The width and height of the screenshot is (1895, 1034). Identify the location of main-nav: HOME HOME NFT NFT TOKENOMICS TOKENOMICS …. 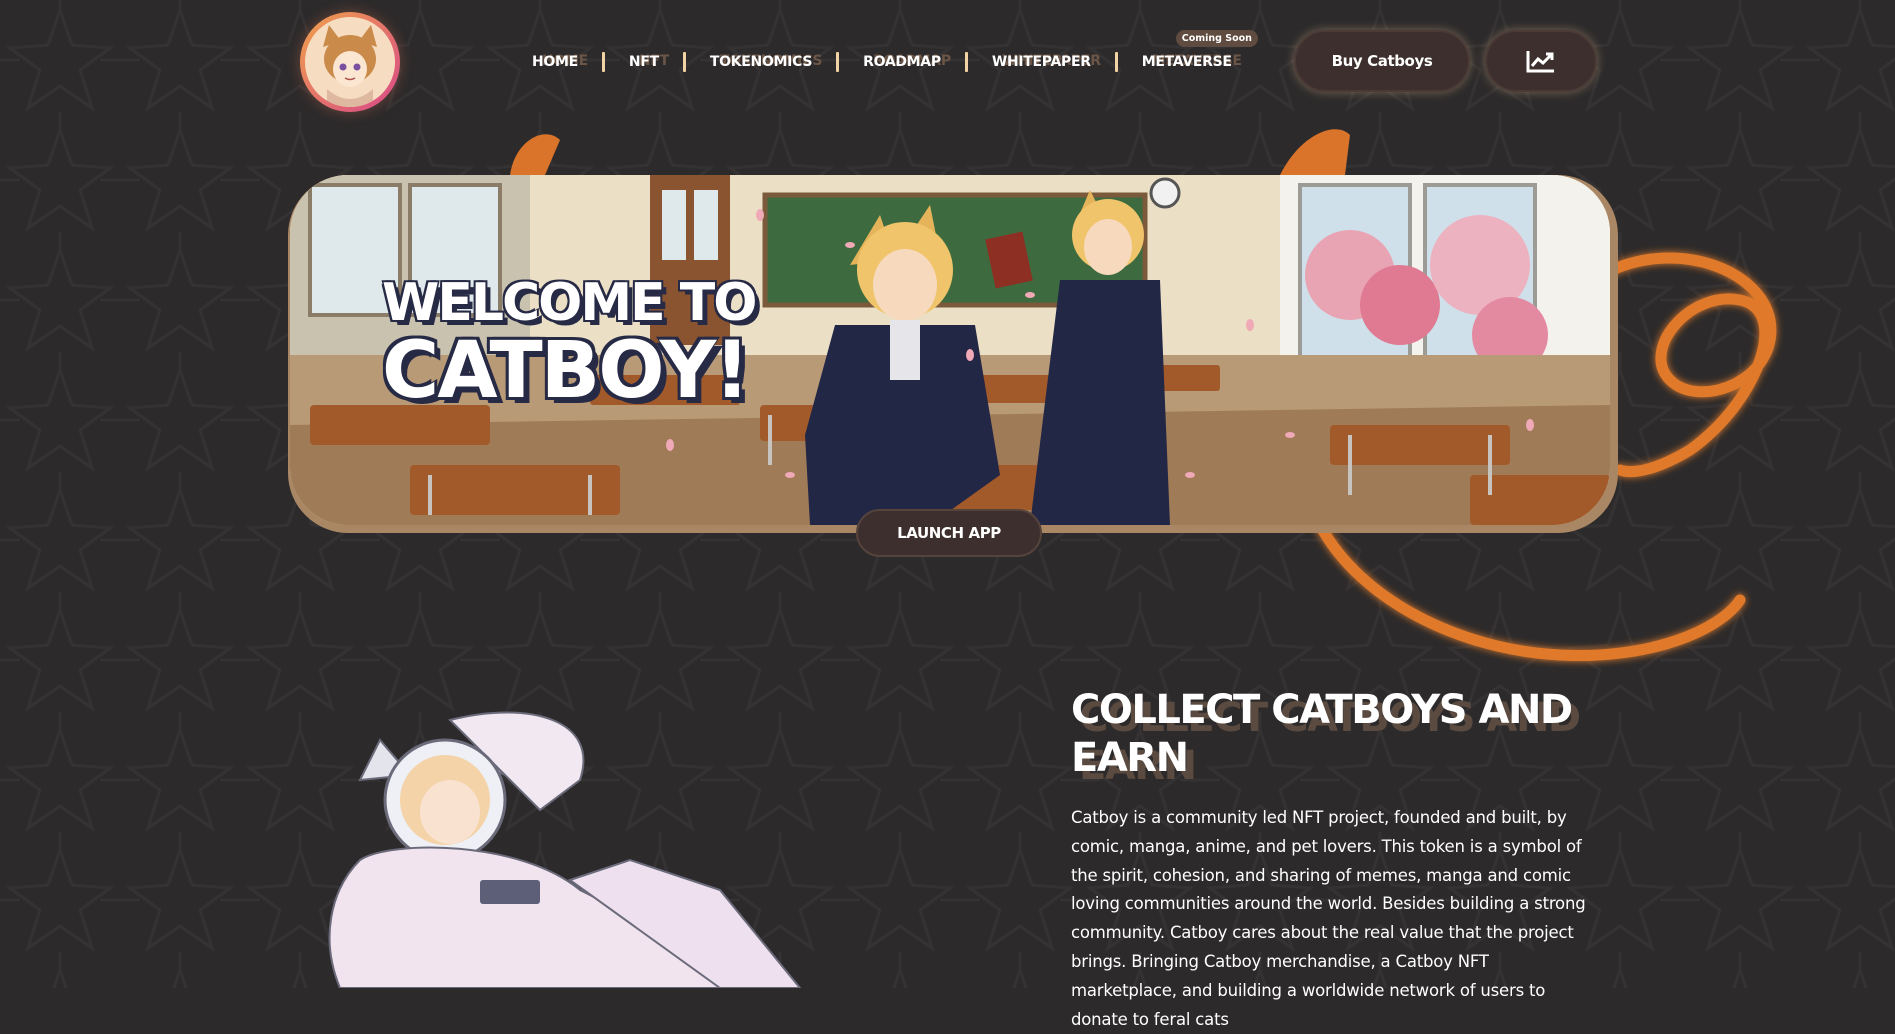
(895, 57).